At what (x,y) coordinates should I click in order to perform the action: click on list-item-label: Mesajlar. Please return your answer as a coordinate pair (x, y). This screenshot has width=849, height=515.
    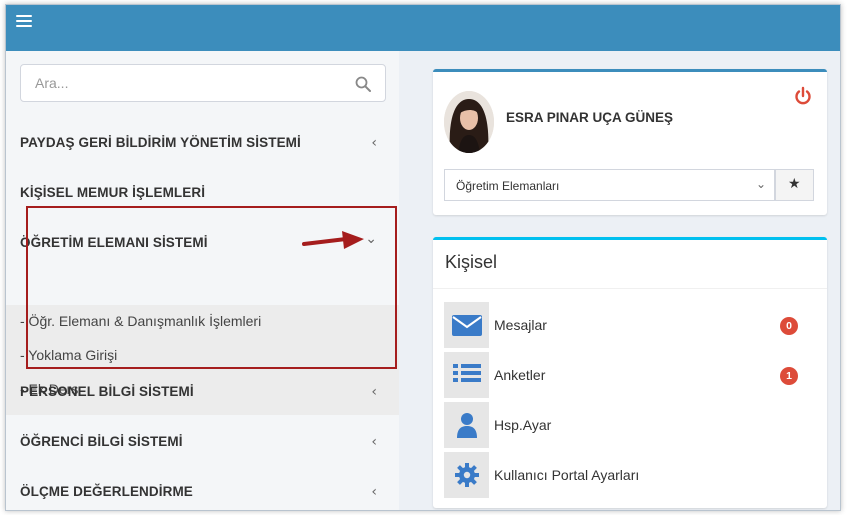
    Looking at the image, I should click on (520, 325).